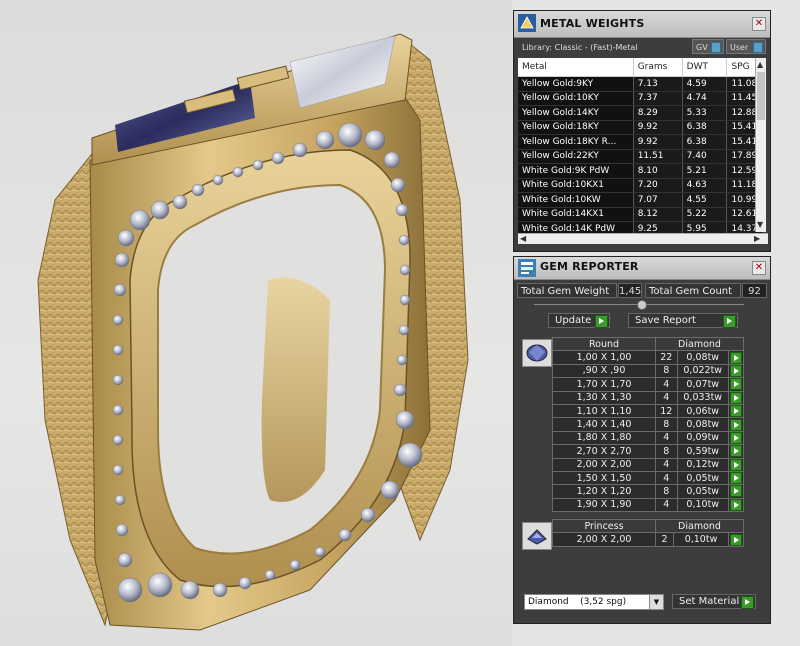 This screenshot has height=646, width=800. Describe the element at coordinates (705, 113) in the screenshot. I see `table-cell: 5.33` at that location.